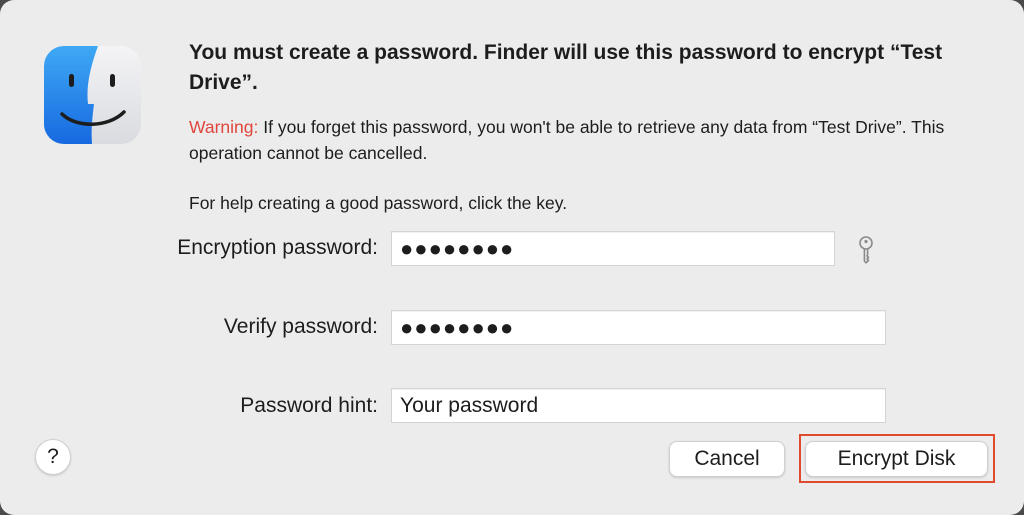 The width and height of the screenshot is (1024, 515). Describe the element at coordinates (638, 327) in the screenshot. I see `verify-password-field: ●●●●●●●●` at that location.